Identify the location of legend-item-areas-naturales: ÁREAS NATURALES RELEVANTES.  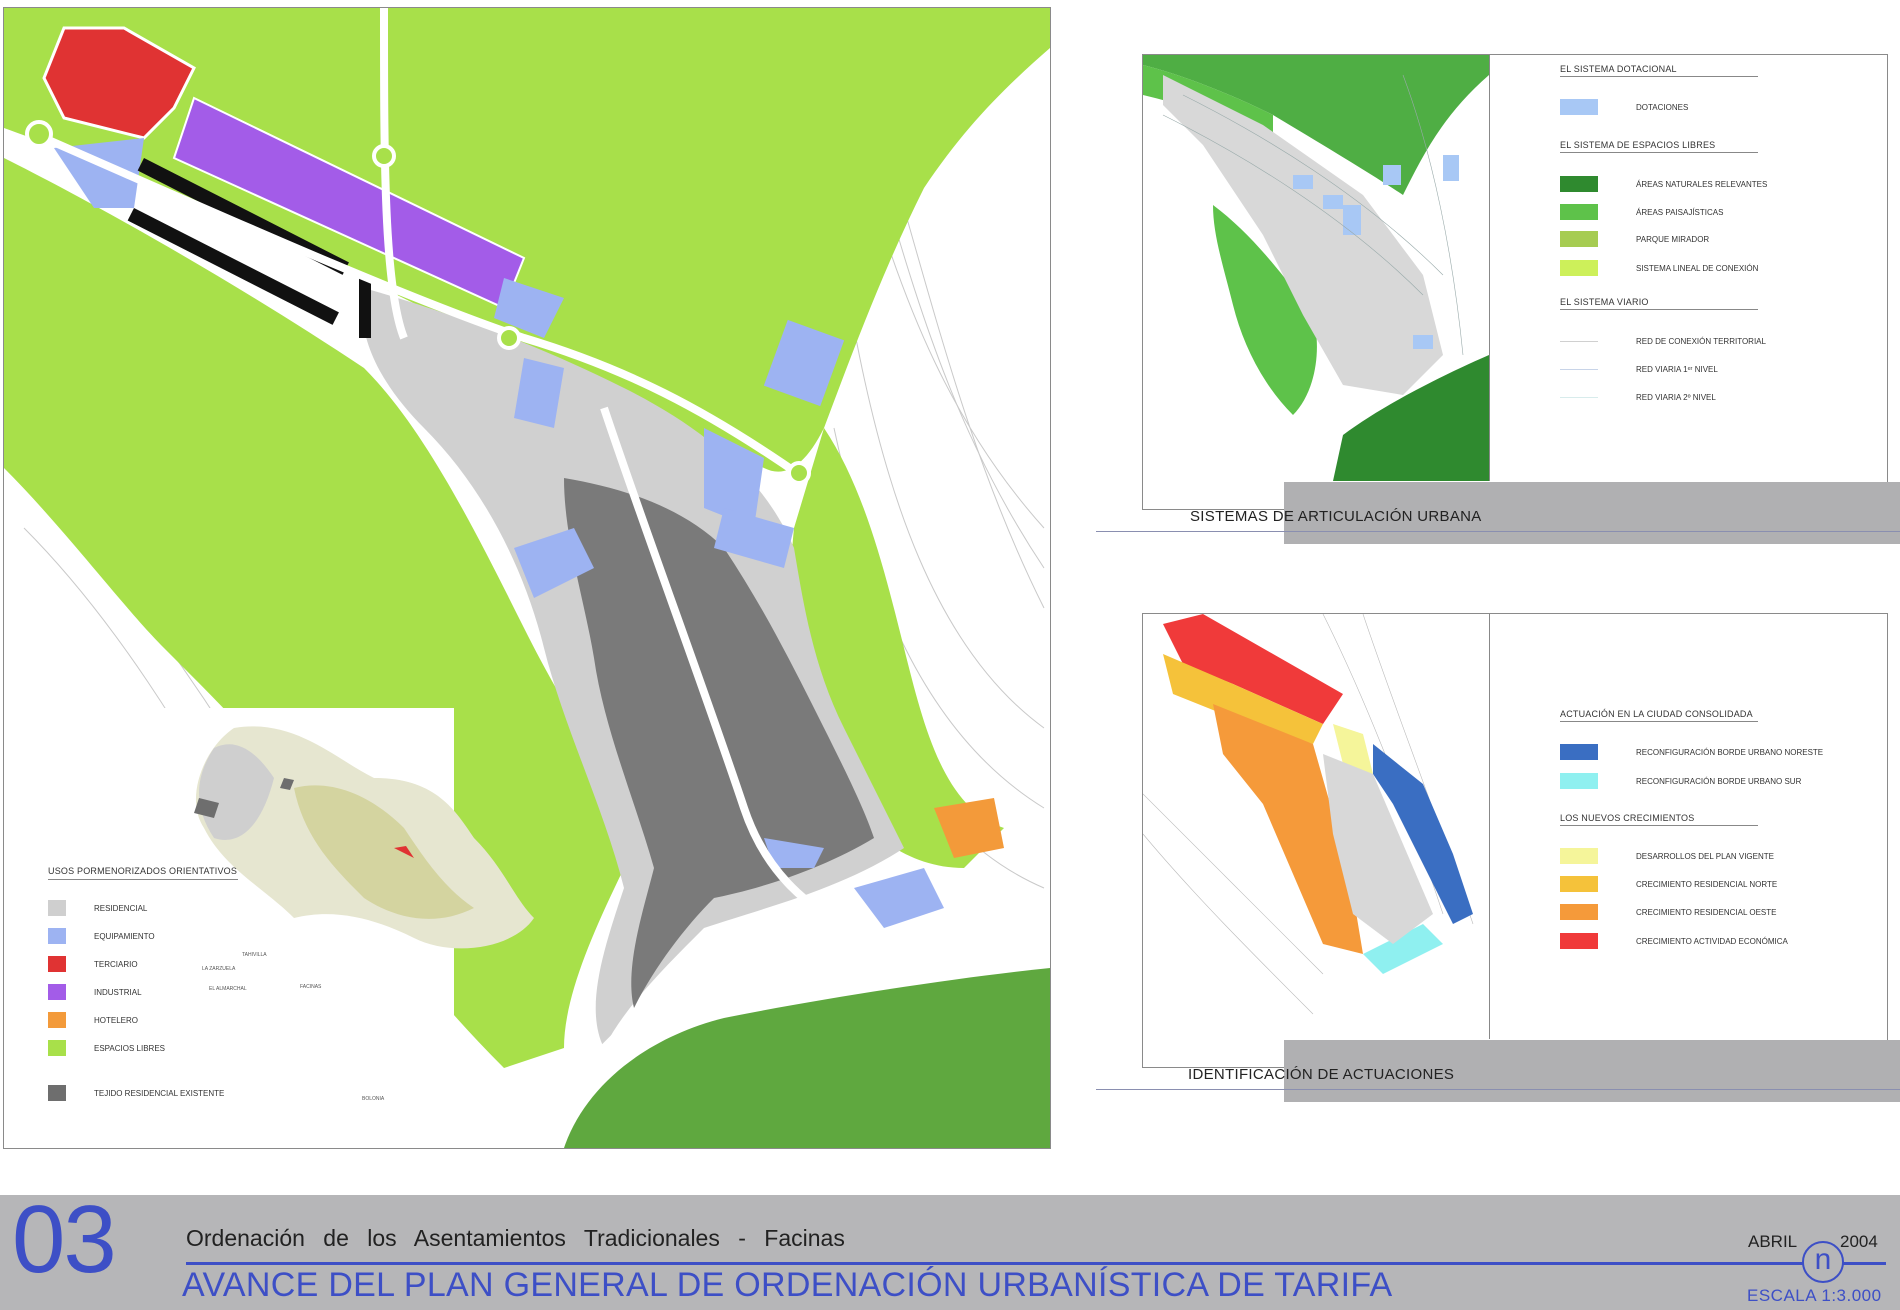
(1663, 184).